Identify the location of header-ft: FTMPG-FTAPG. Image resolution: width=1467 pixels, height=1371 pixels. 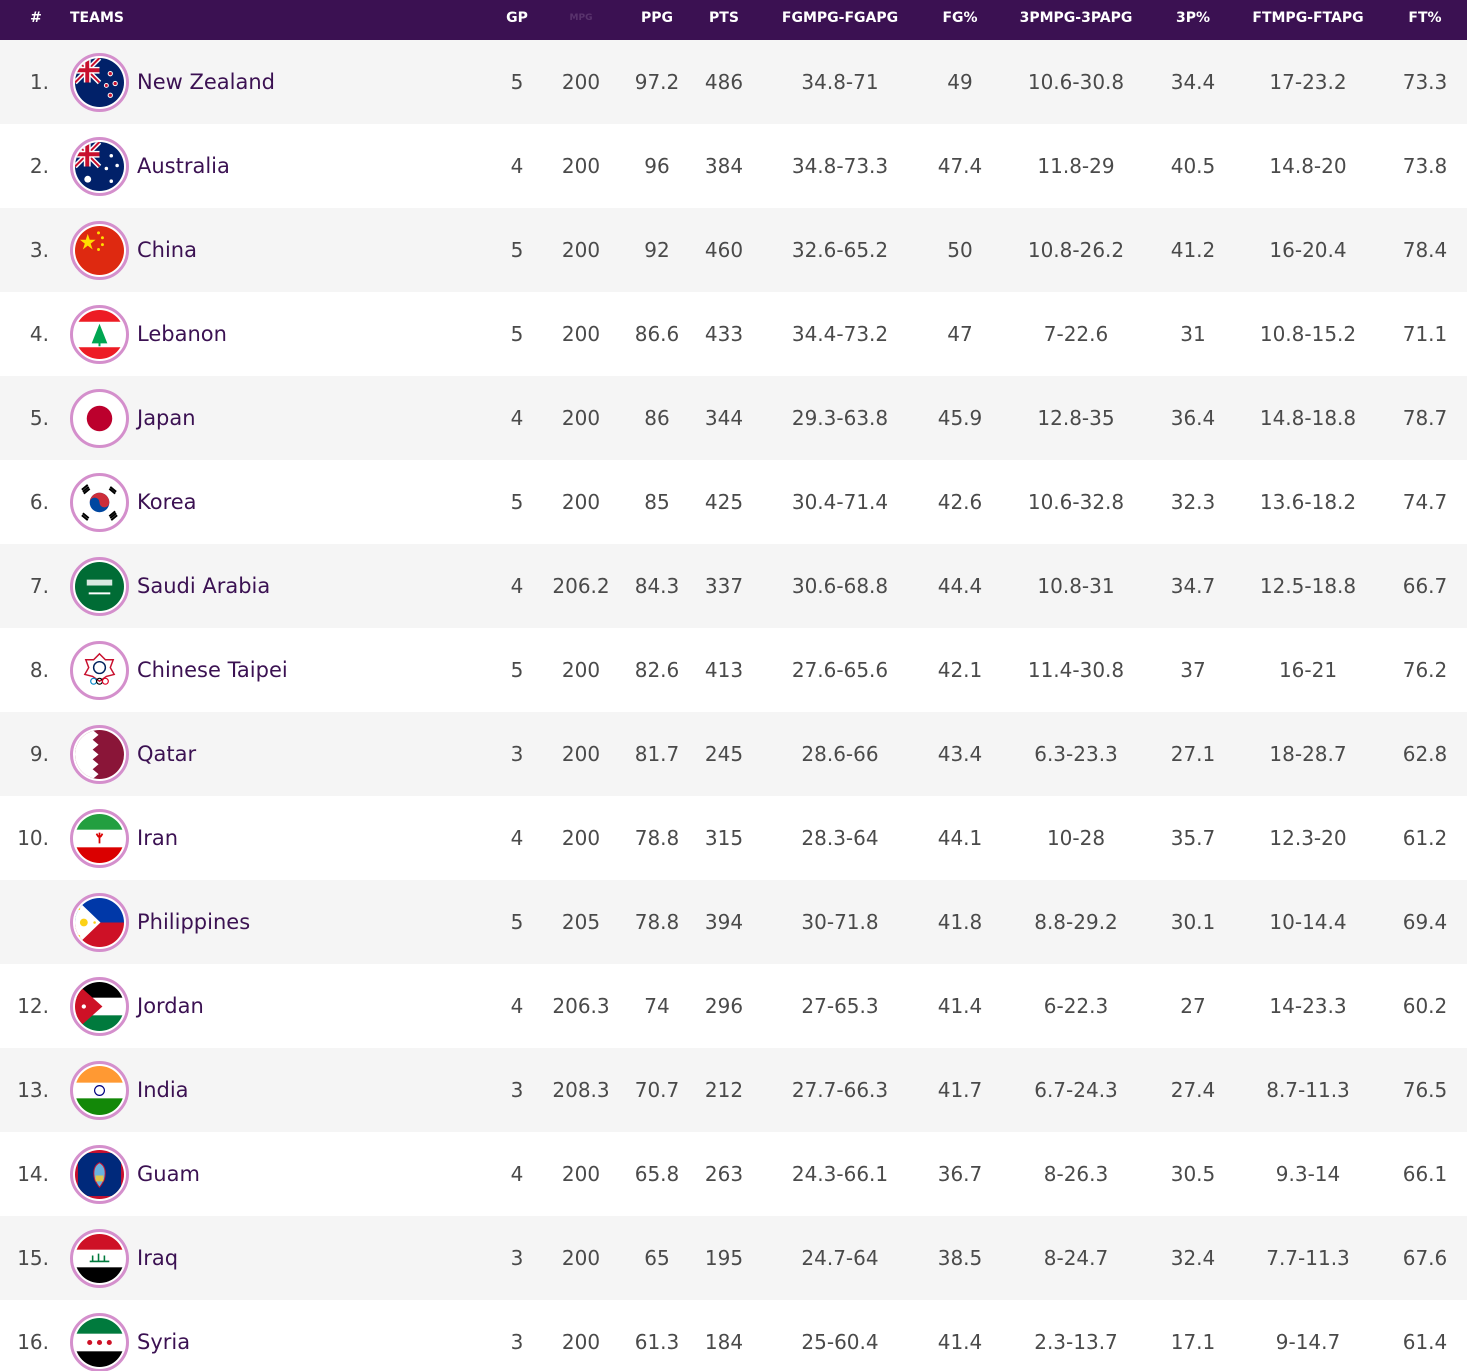
(1307, 20).